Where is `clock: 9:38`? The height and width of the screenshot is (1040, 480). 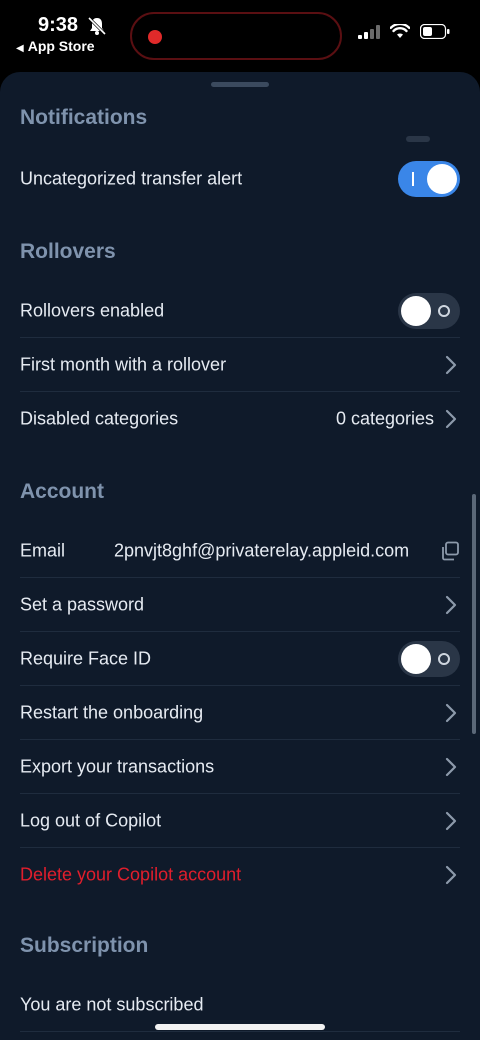 clock: 9:38 is located at coordinates (58, 25).